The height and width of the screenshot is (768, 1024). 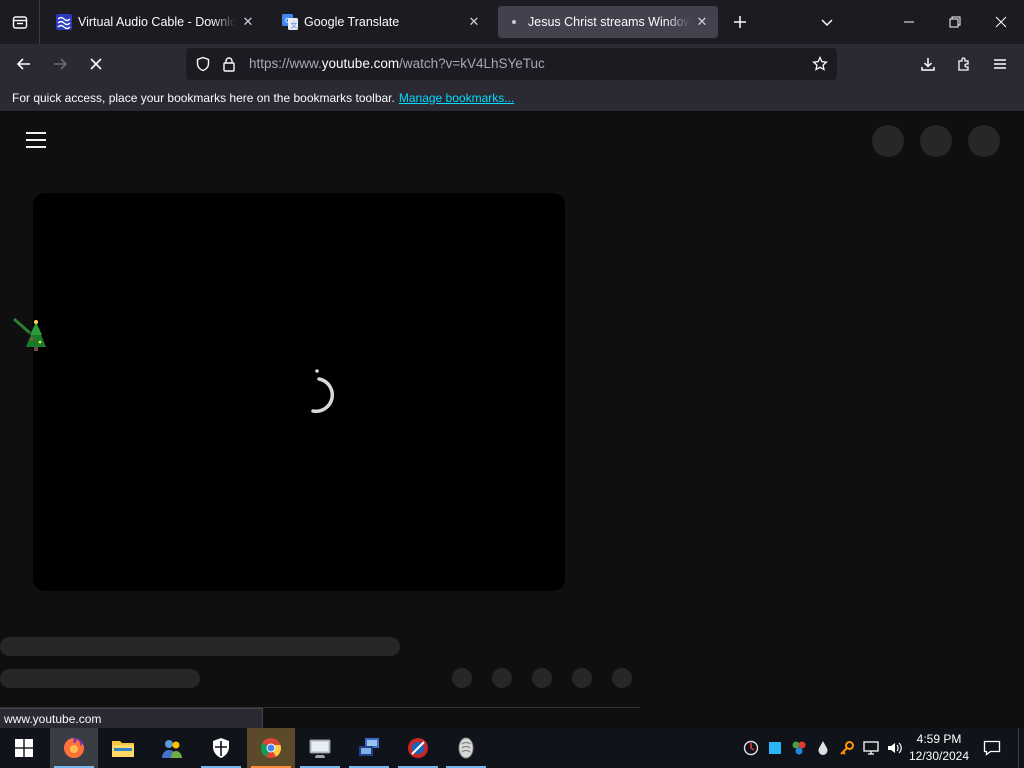 I want to click on tab-virtual-audio-cable: Virtual Audio Cable - Download ✕, so click(x=156, y=22).